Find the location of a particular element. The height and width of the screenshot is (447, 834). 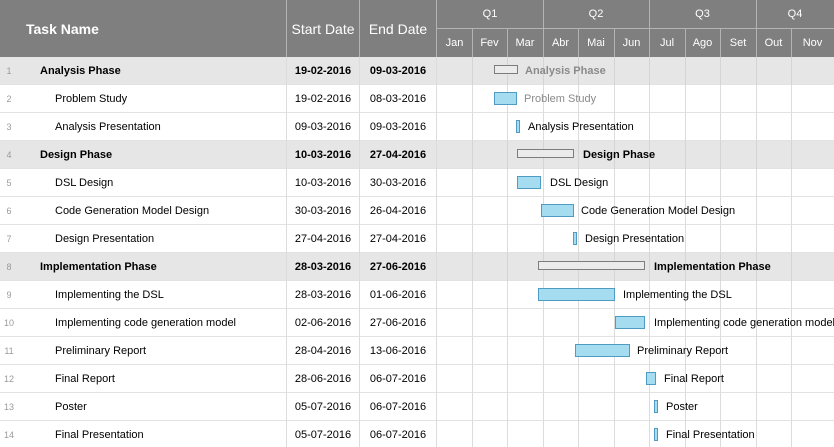

task-name-cell: Code Generation Model Design is located at coordinates (132, 210).